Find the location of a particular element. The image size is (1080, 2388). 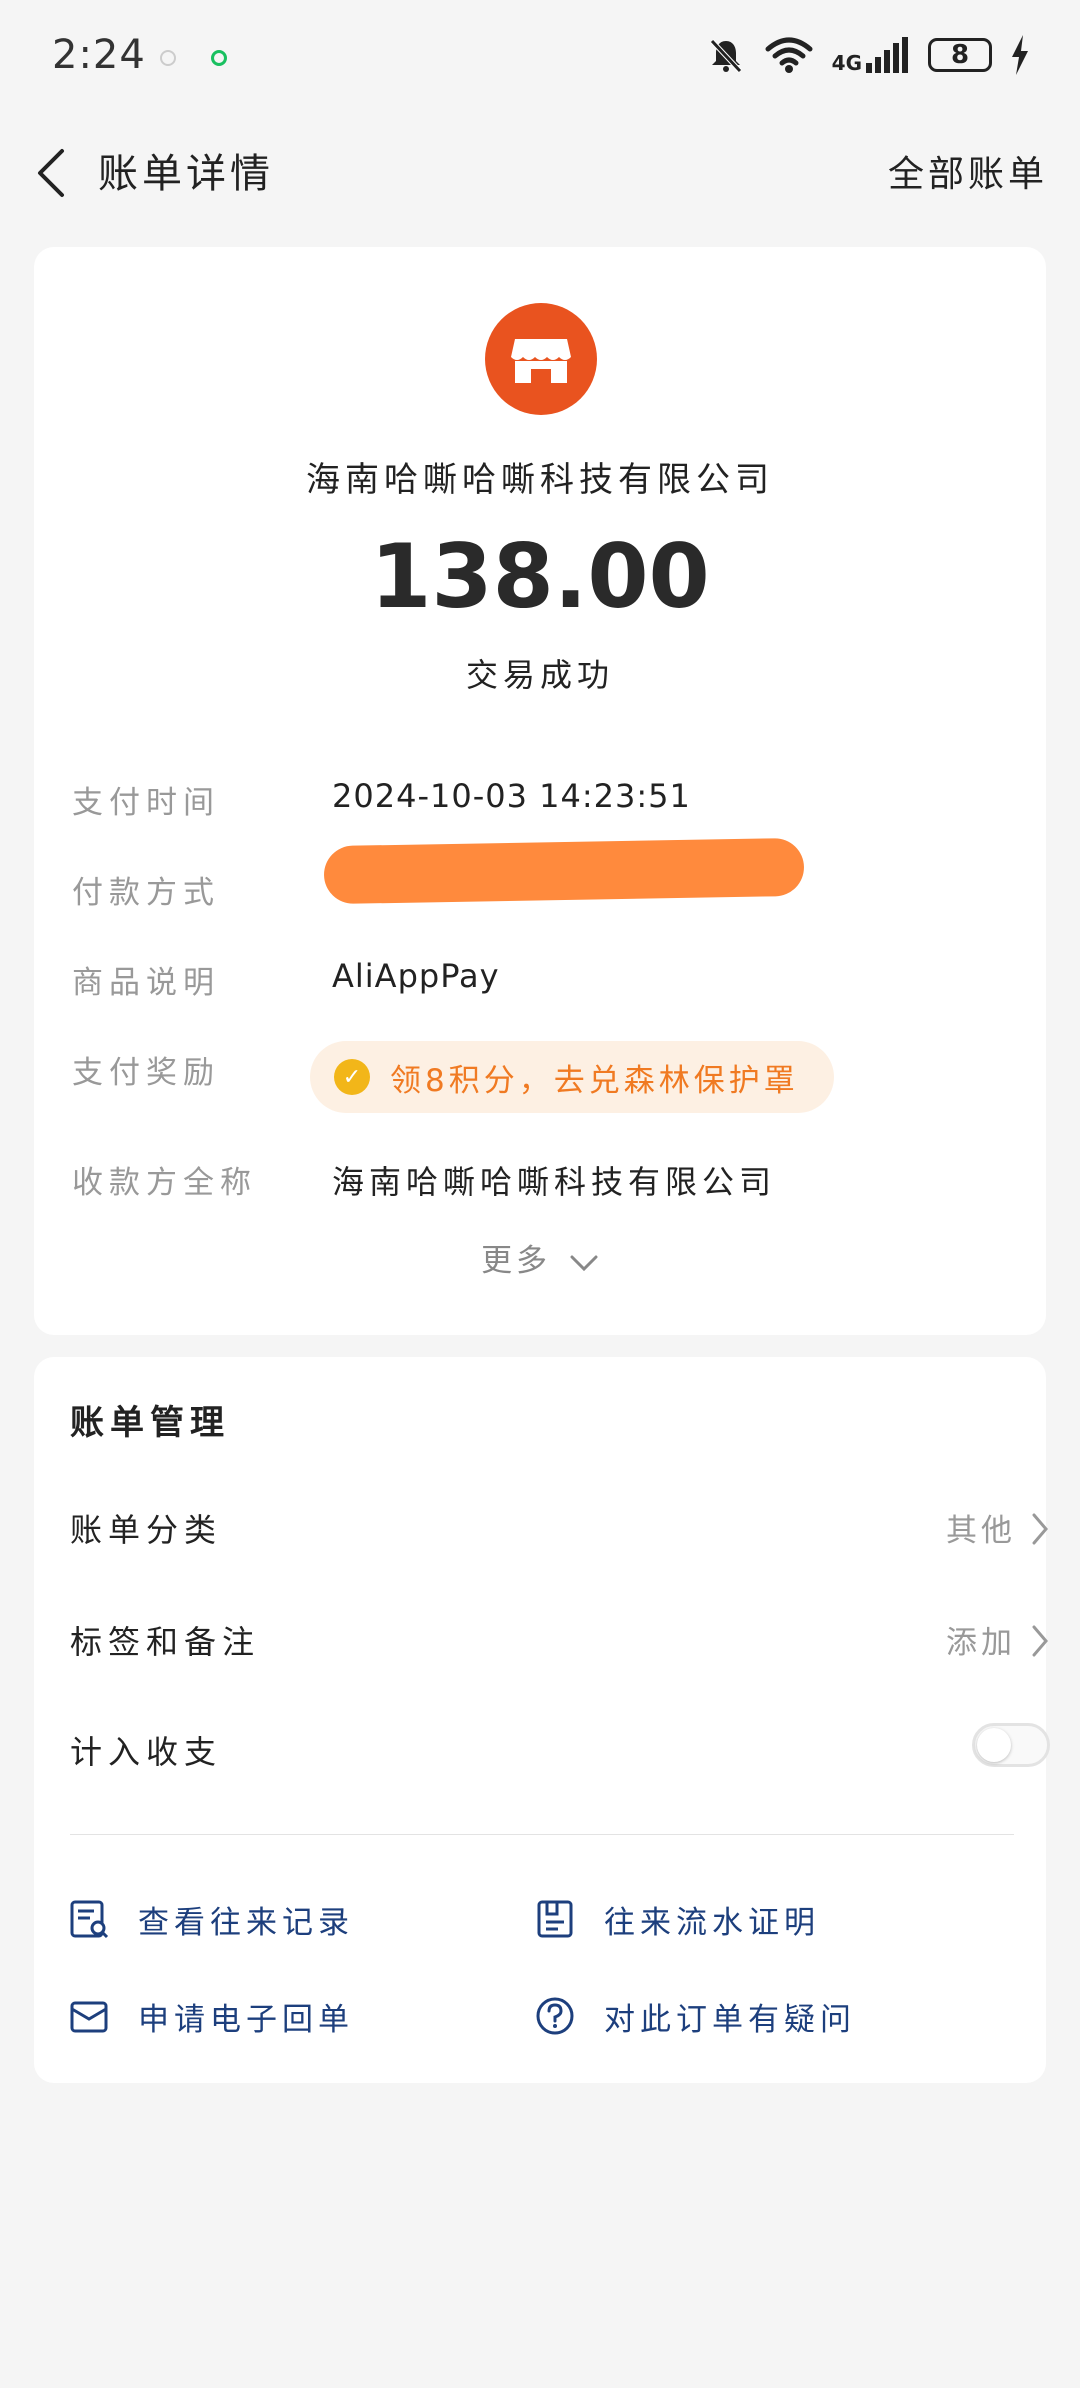

include-toggle is located at coordinates (1011, 1745).